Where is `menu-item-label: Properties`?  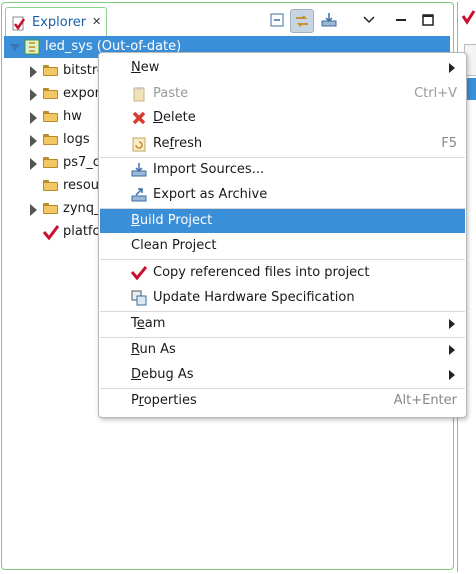
menu-item-label: Properties is located at coordinates (164, 400).